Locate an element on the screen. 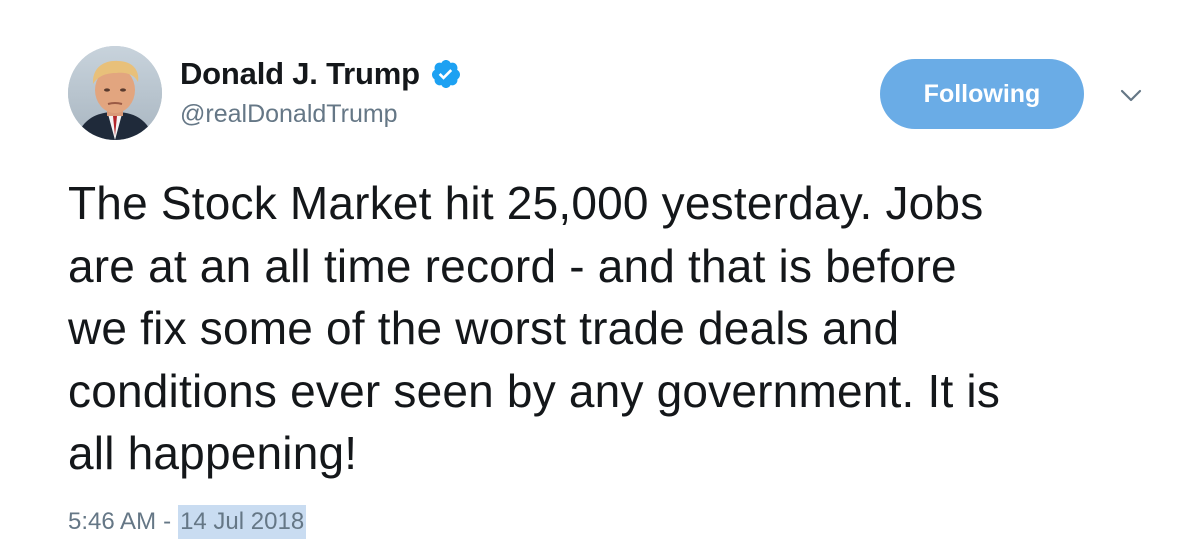 The image size is (1200, 553). author-block: Donald J. Trump @realDonaldTrump is located at coordinates (321, 91).